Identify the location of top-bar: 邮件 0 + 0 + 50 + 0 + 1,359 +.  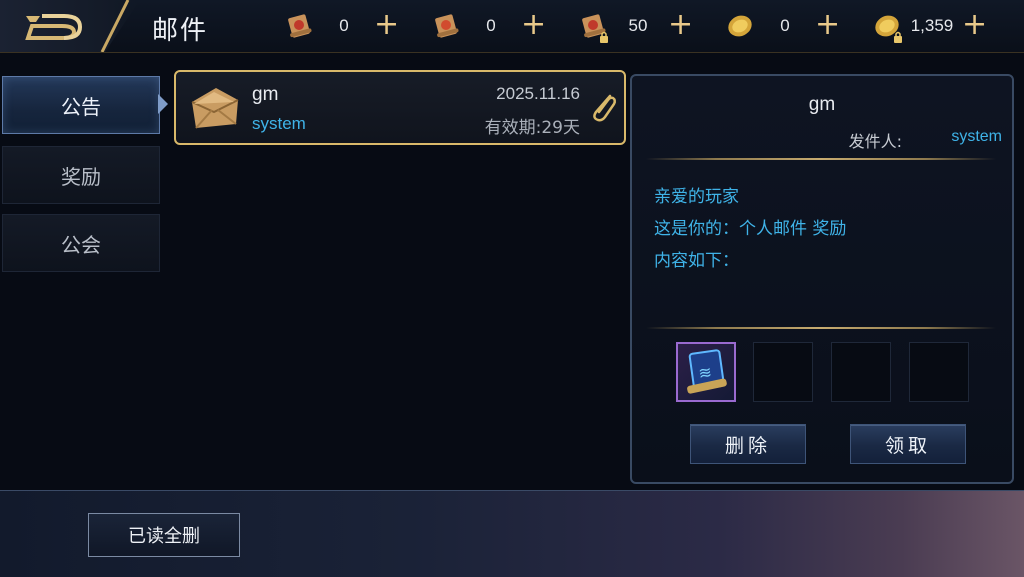
(512, 26).